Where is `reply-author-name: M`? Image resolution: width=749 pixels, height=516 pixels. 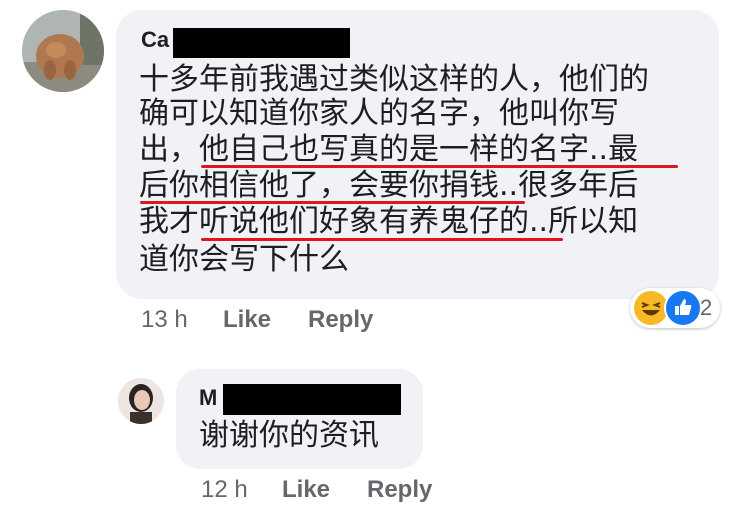 reply-author-name: M is located at coordinates (208, 398).